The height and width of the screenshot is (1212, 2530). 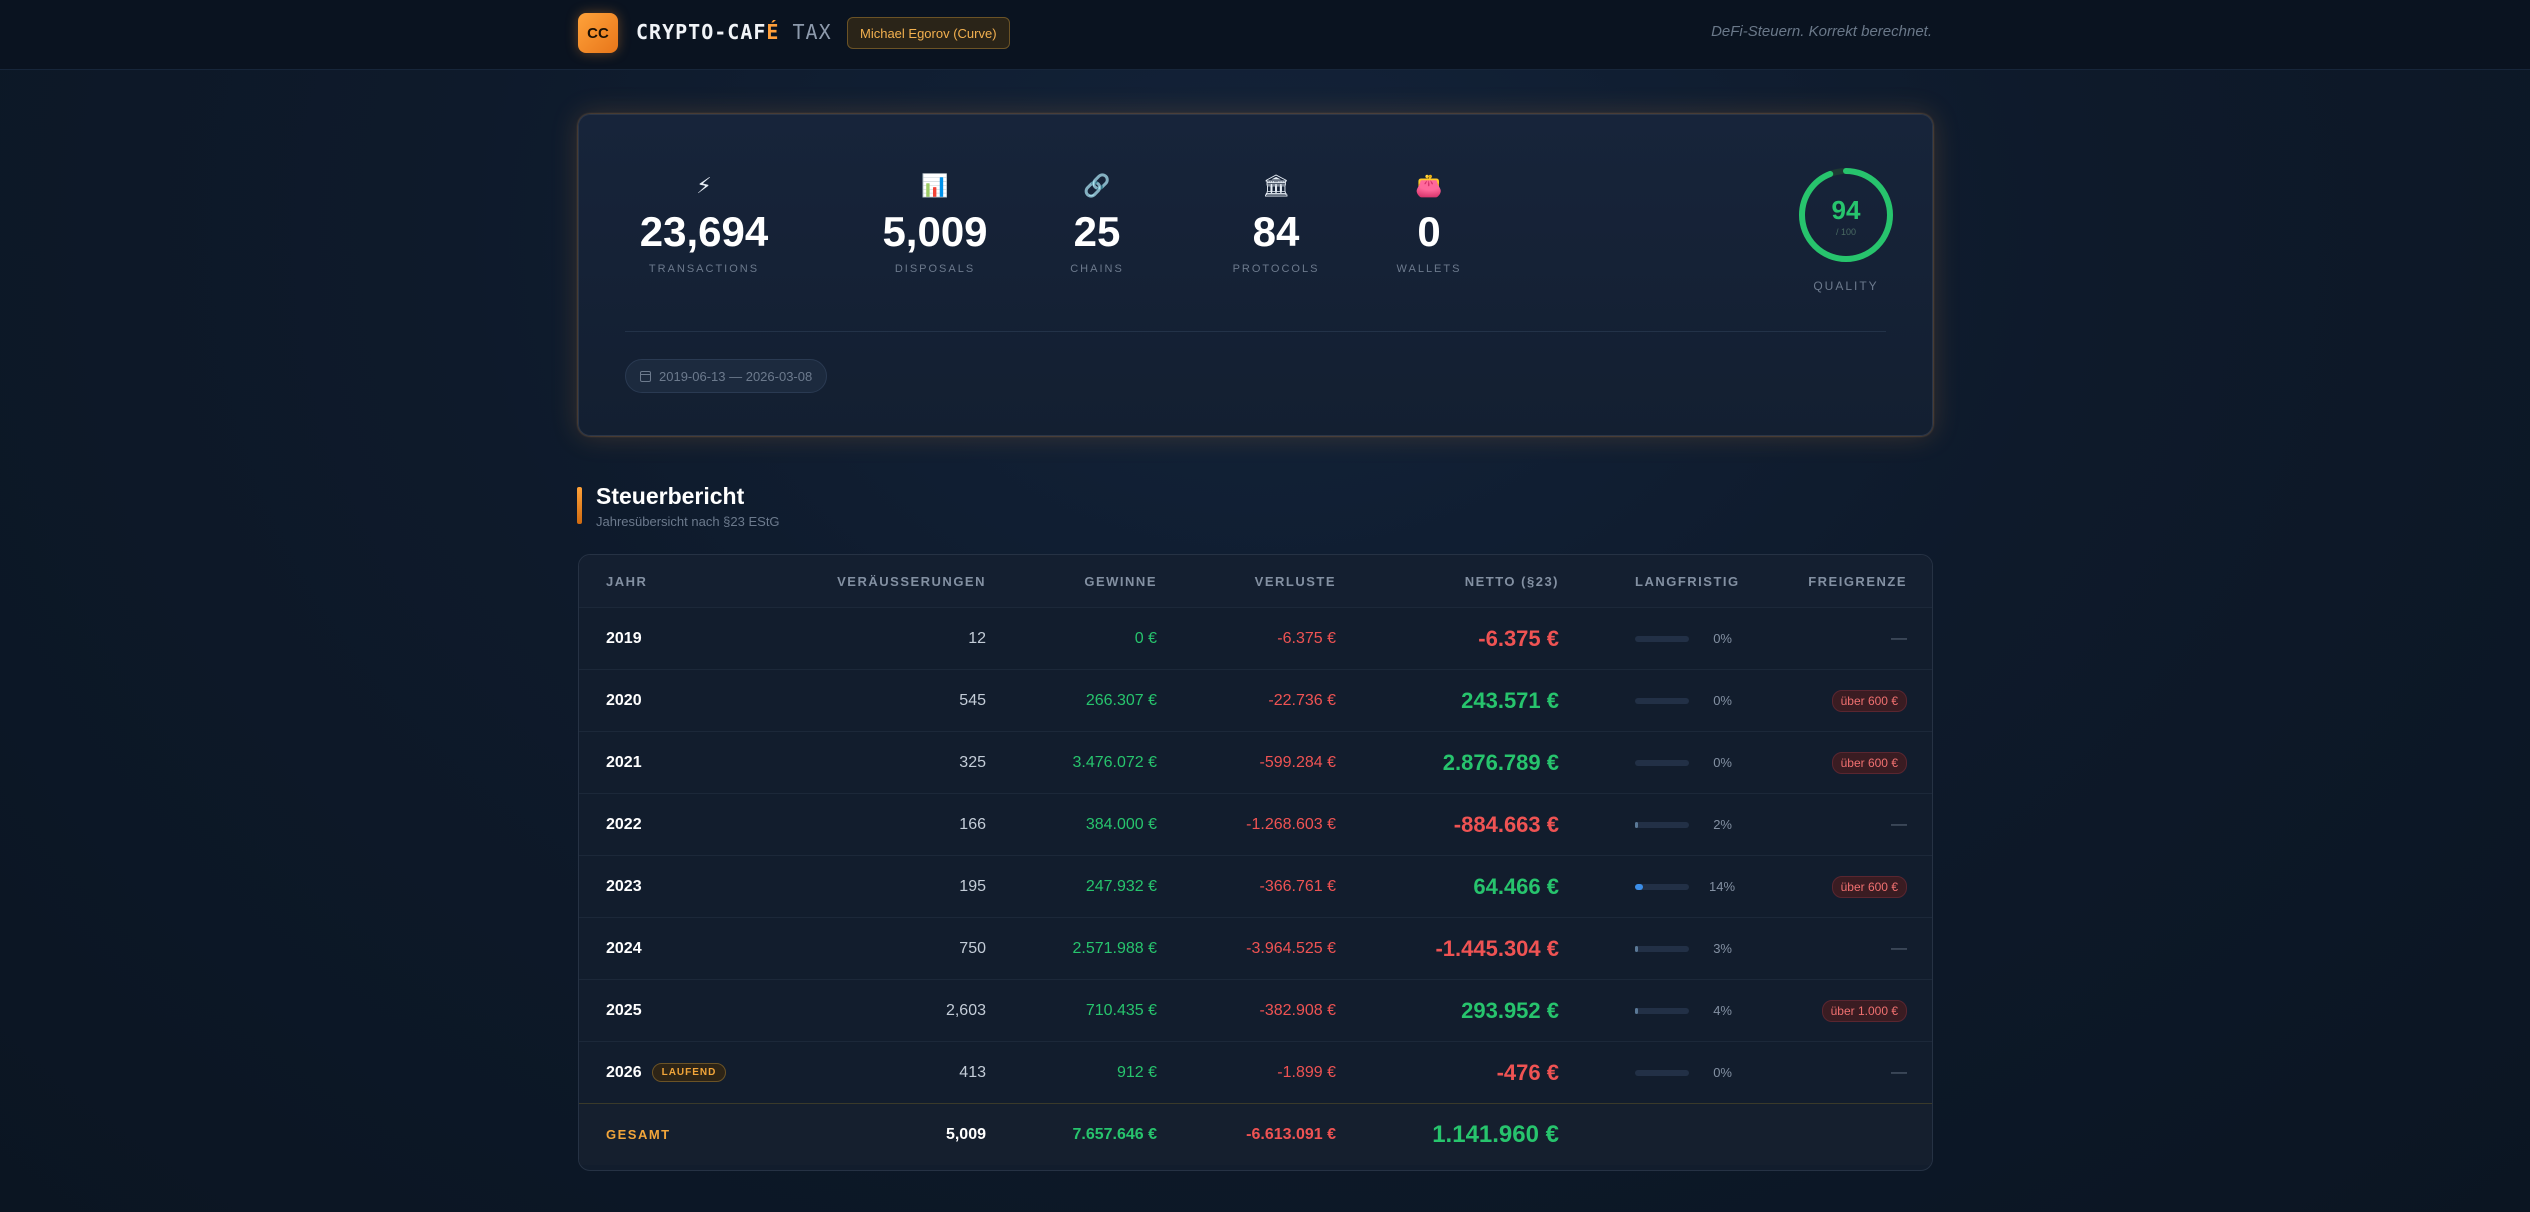 I want to click on row-year-value: 2025, so click(x=624, y=1010).